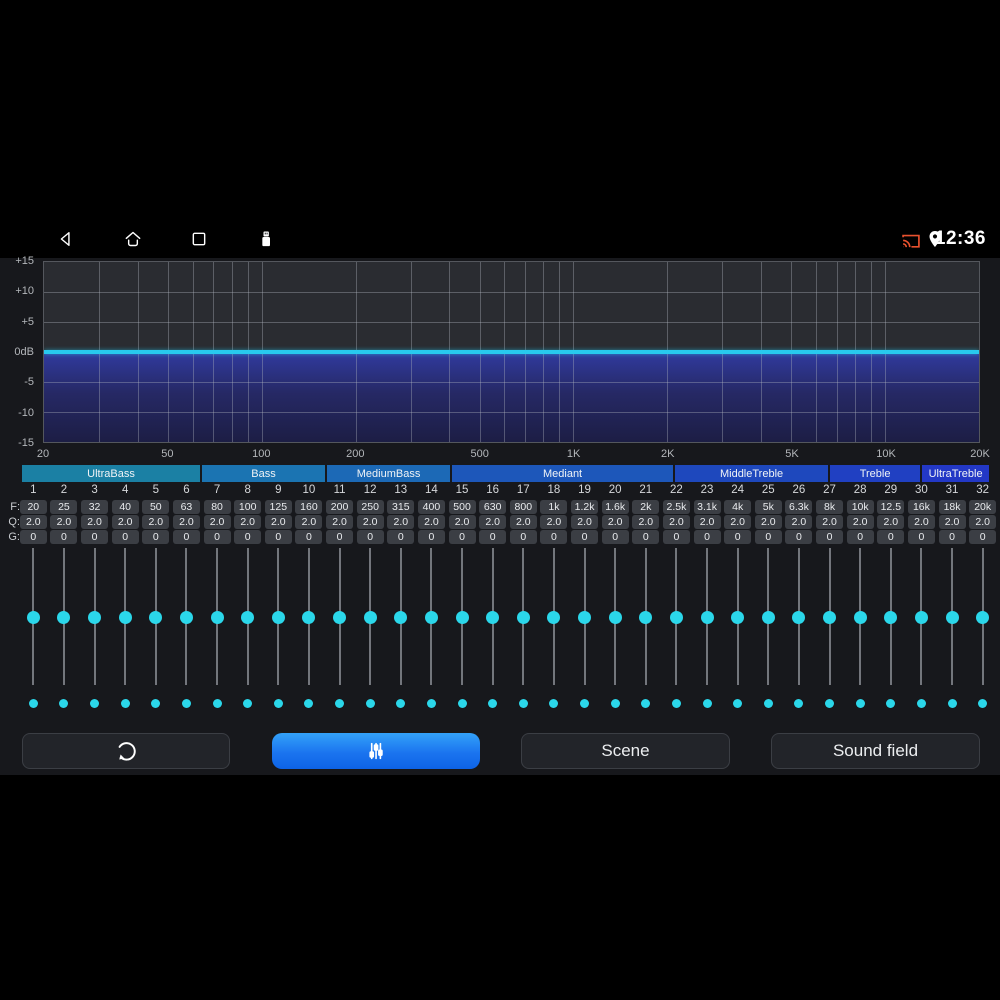  I want to click on db-axis-label: 0dB, so click(24, 352).